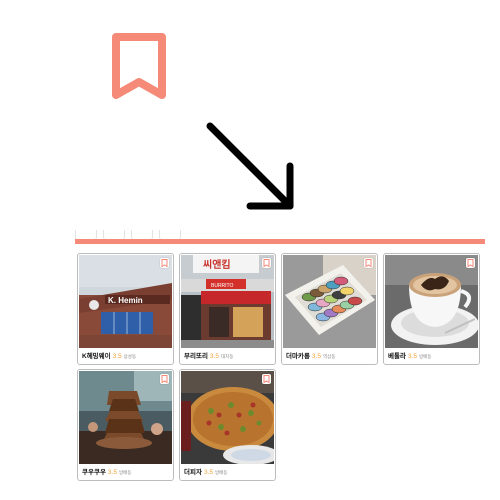 The height and width of the screenshot is (500, 500). I want to click on place-photo: K. Hemin, so click(125, 301).